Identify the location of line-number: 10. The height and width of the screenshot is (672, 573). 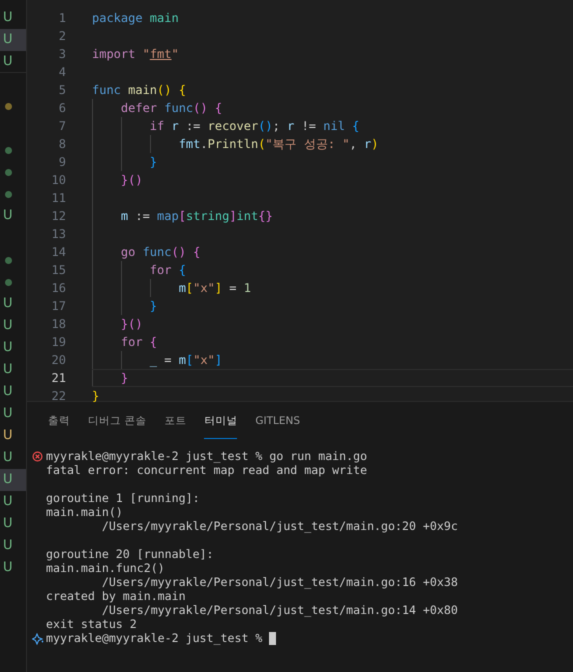
(58, 180).